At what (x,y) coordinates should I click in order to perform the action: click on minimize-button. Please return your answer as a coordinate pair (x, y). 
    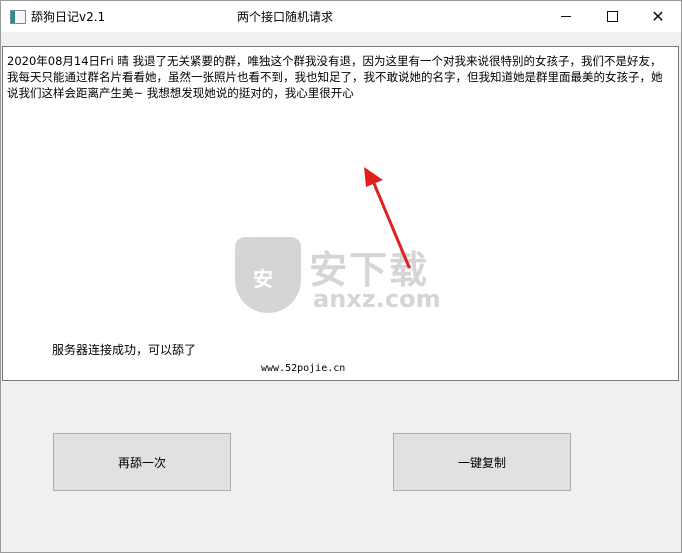
    Looking at the image, I should click on (566, 16).